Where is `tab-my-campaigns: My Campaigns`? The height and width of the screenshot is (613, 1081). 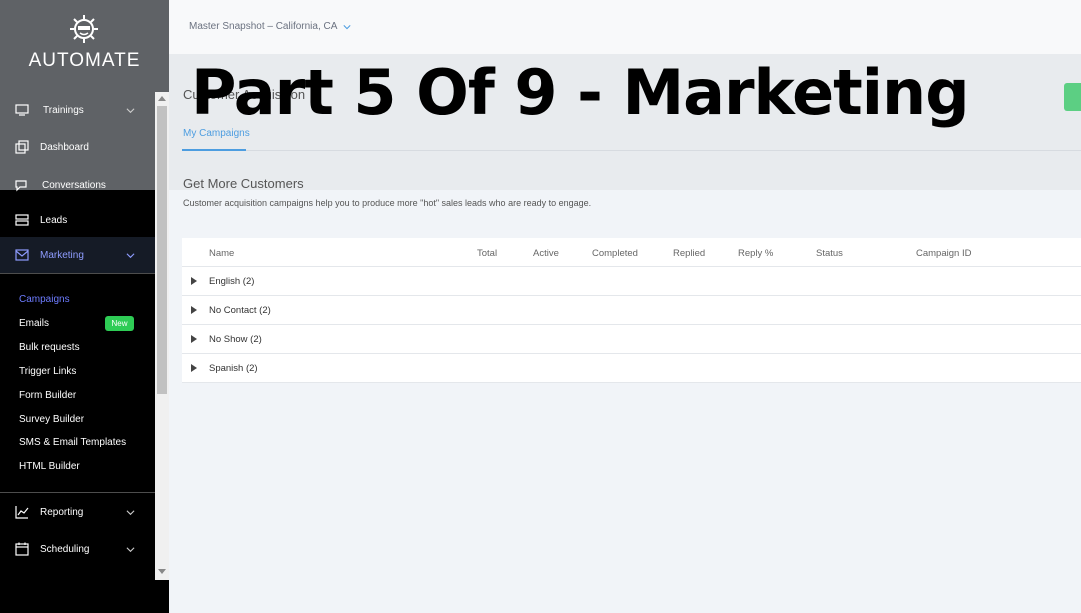
tab-my-campaigns: My Campaigns is located at coordinates (216, 133).